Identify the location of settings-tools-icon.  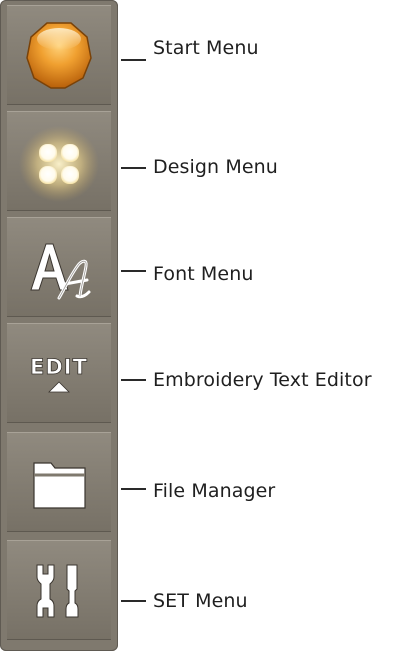
(59, 591).